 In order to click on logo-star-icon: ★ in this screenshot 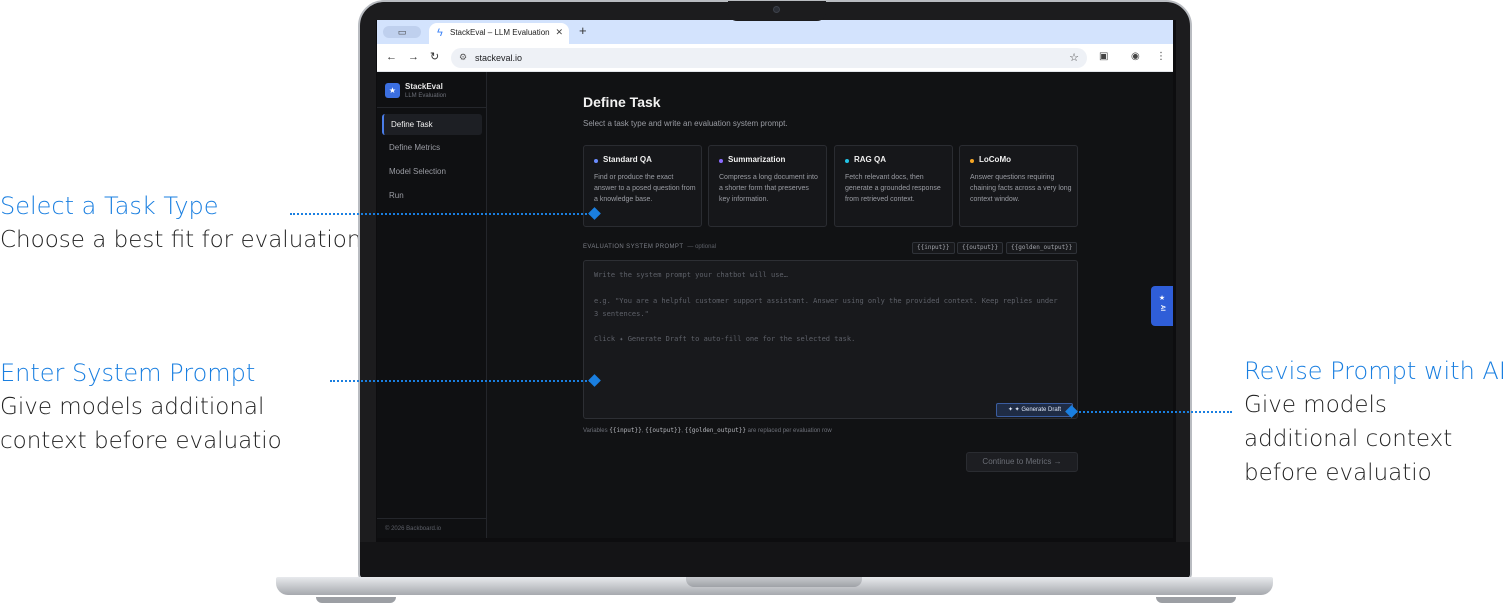, I will do `click(392, 90)`.